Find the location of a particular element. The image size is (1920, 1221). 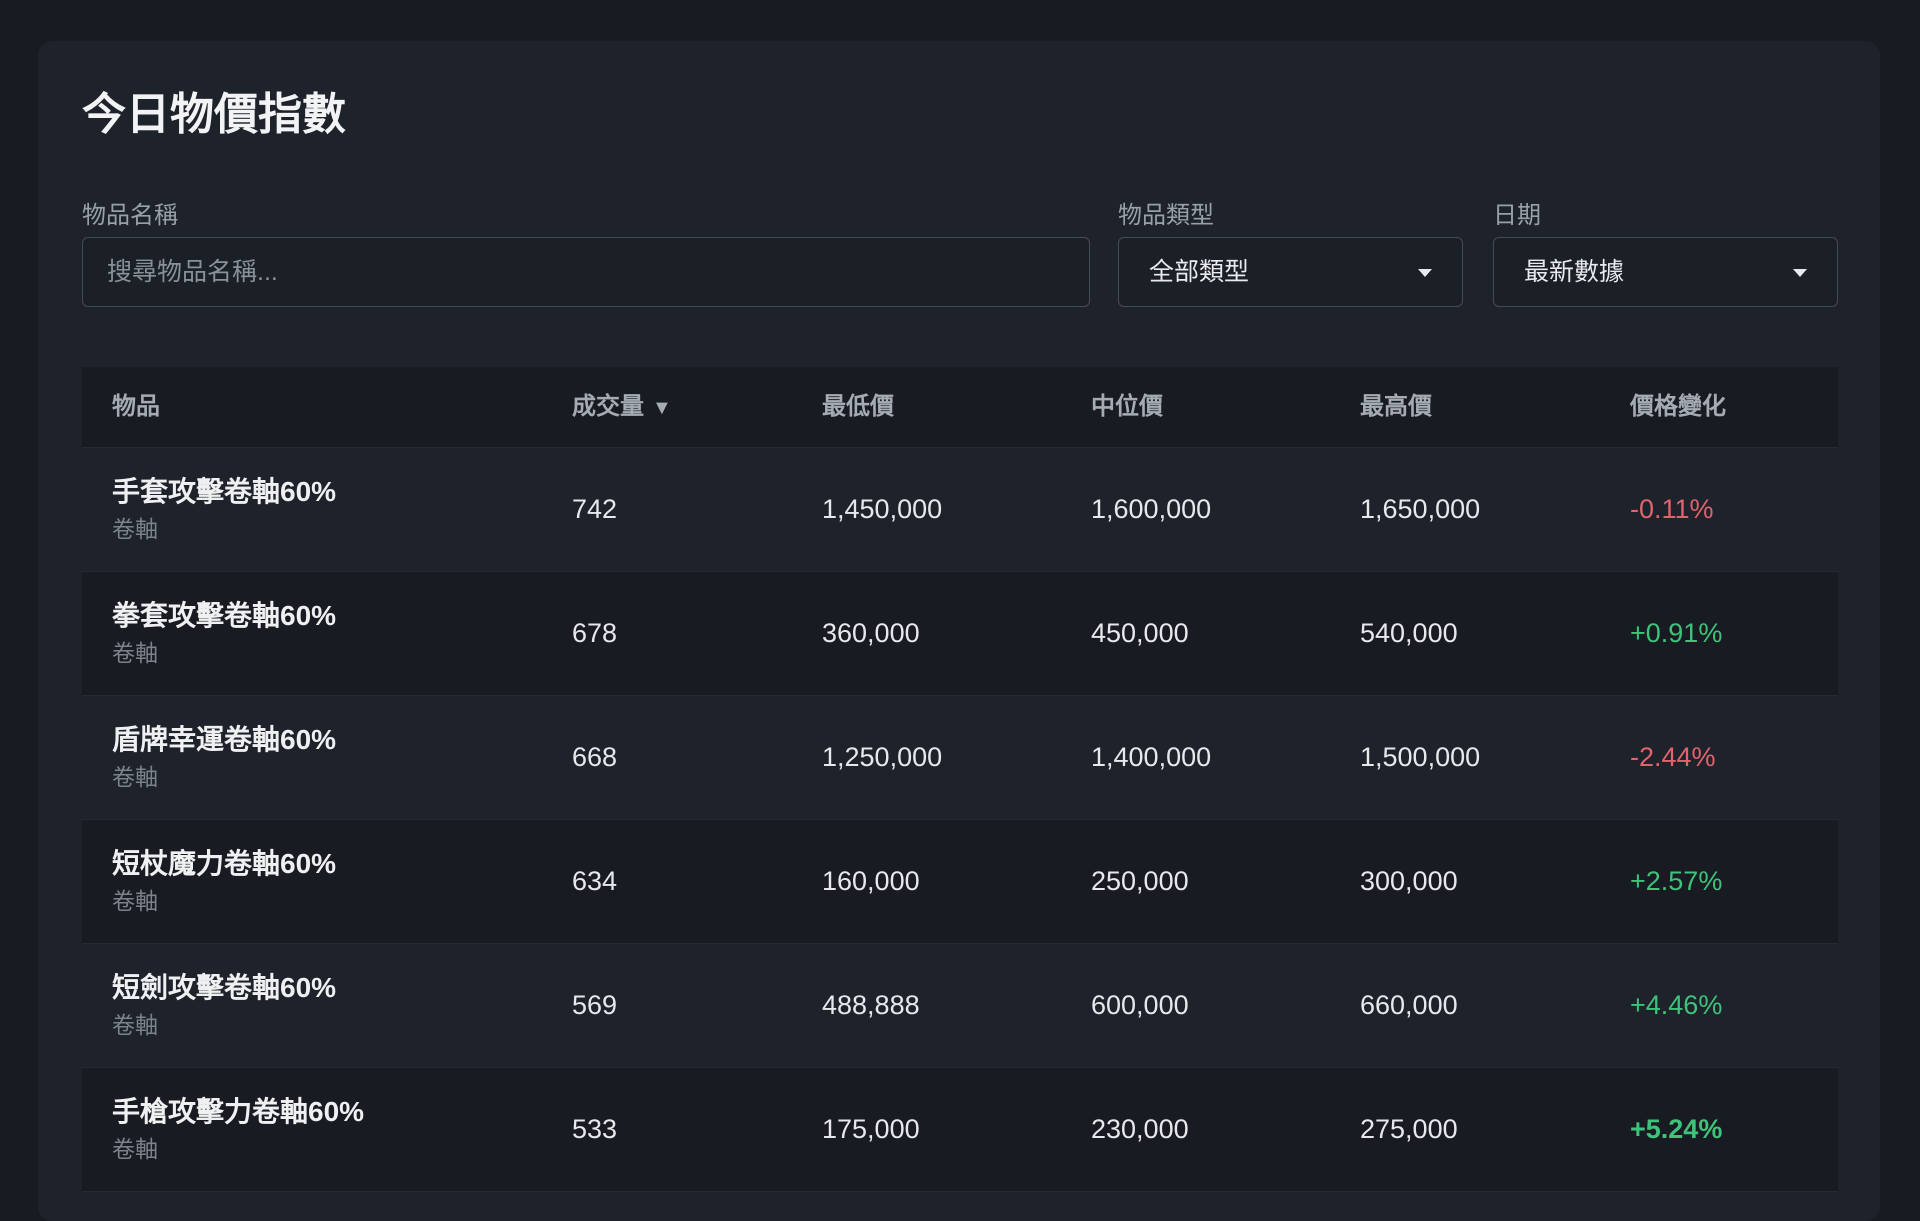

volume-cell: 742 is located at coordinates (595, 509).